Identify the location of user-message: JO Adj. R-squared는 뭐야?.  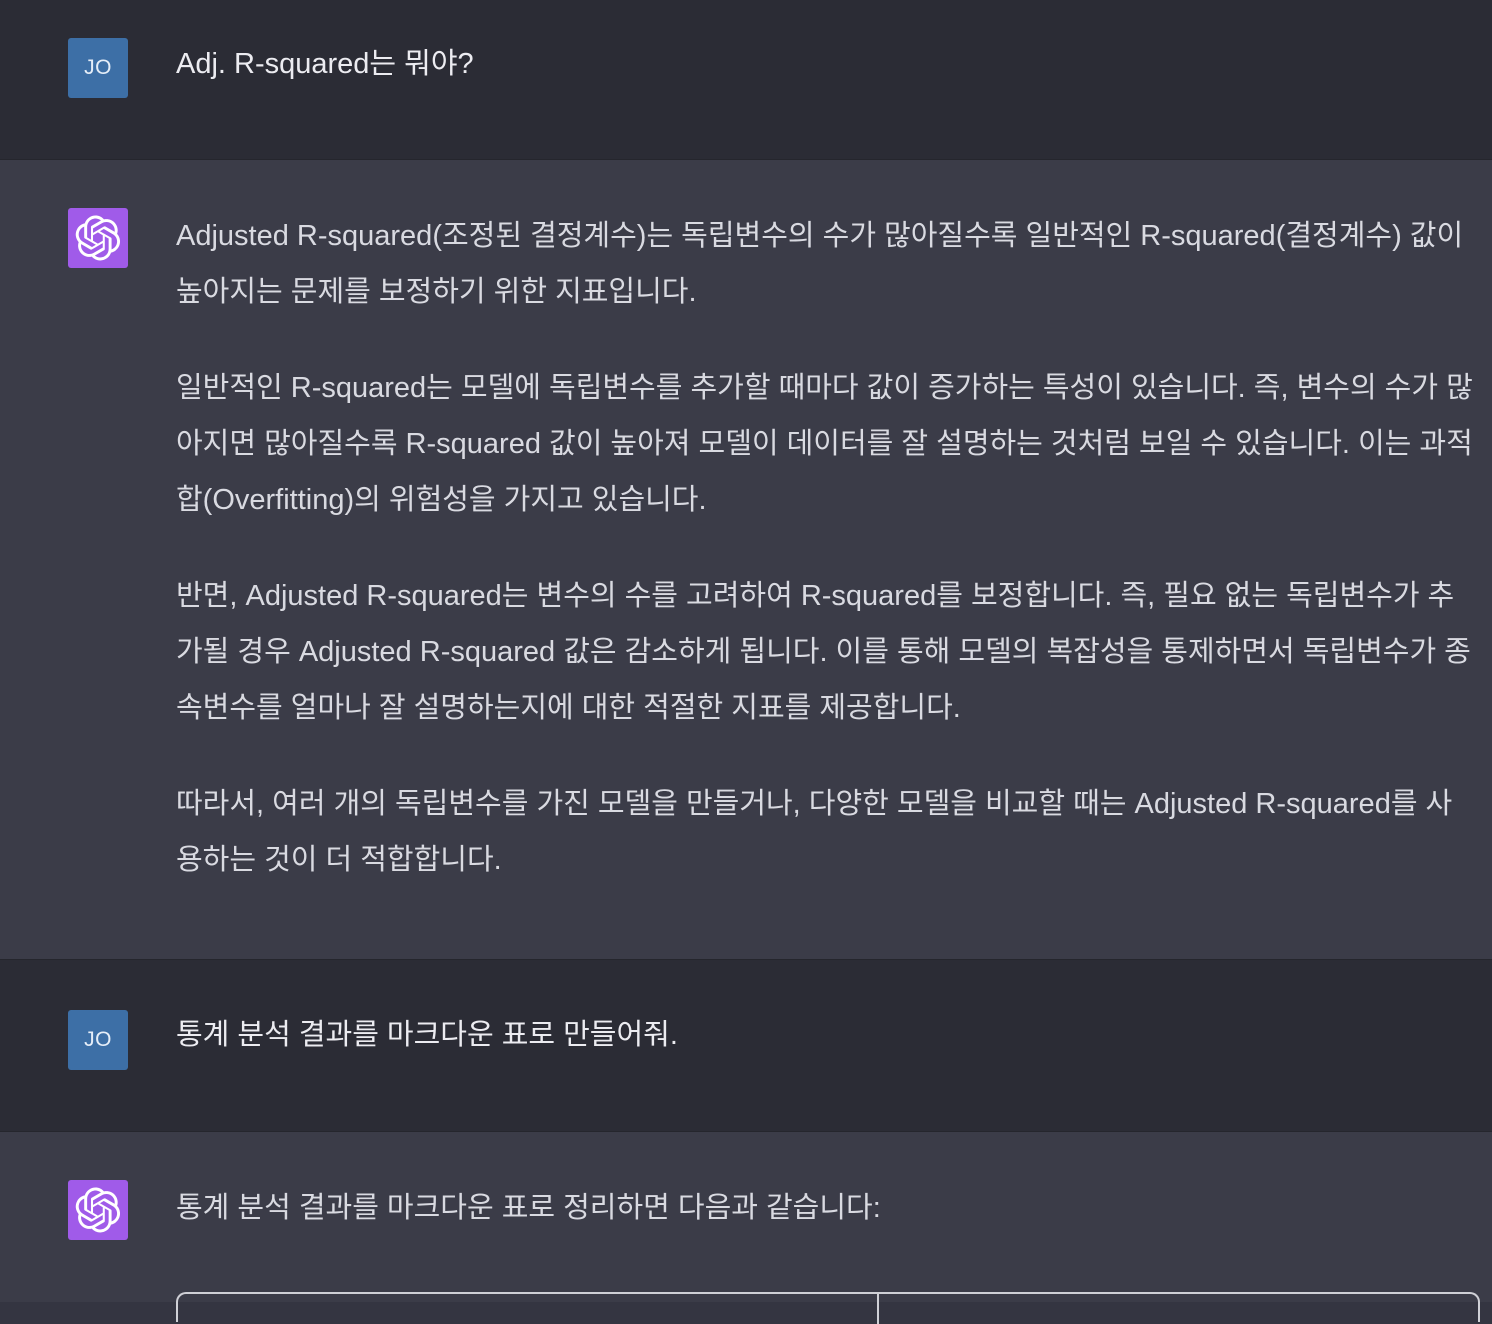
(746, 80).